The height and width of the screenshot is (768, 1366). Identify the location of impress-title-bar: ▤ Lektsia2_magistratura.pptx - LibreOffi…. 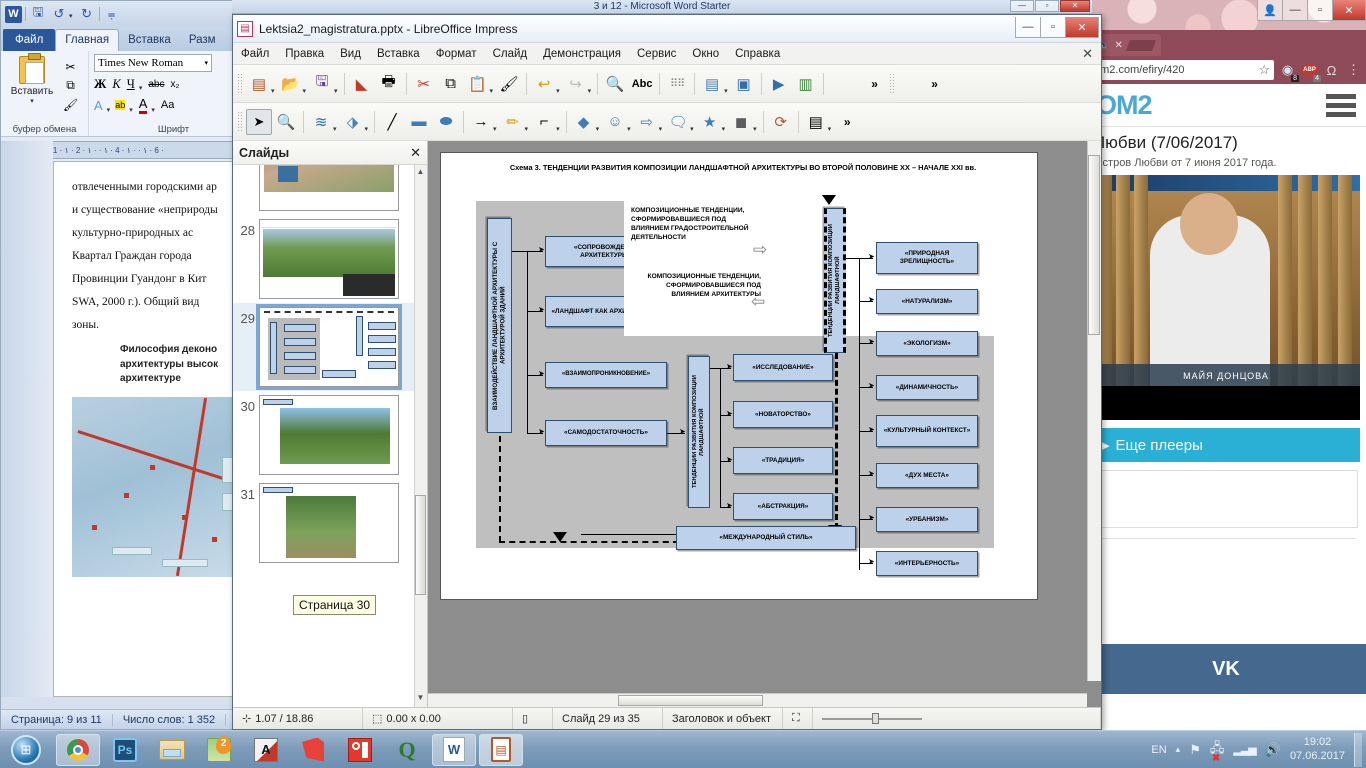
(667, 29).